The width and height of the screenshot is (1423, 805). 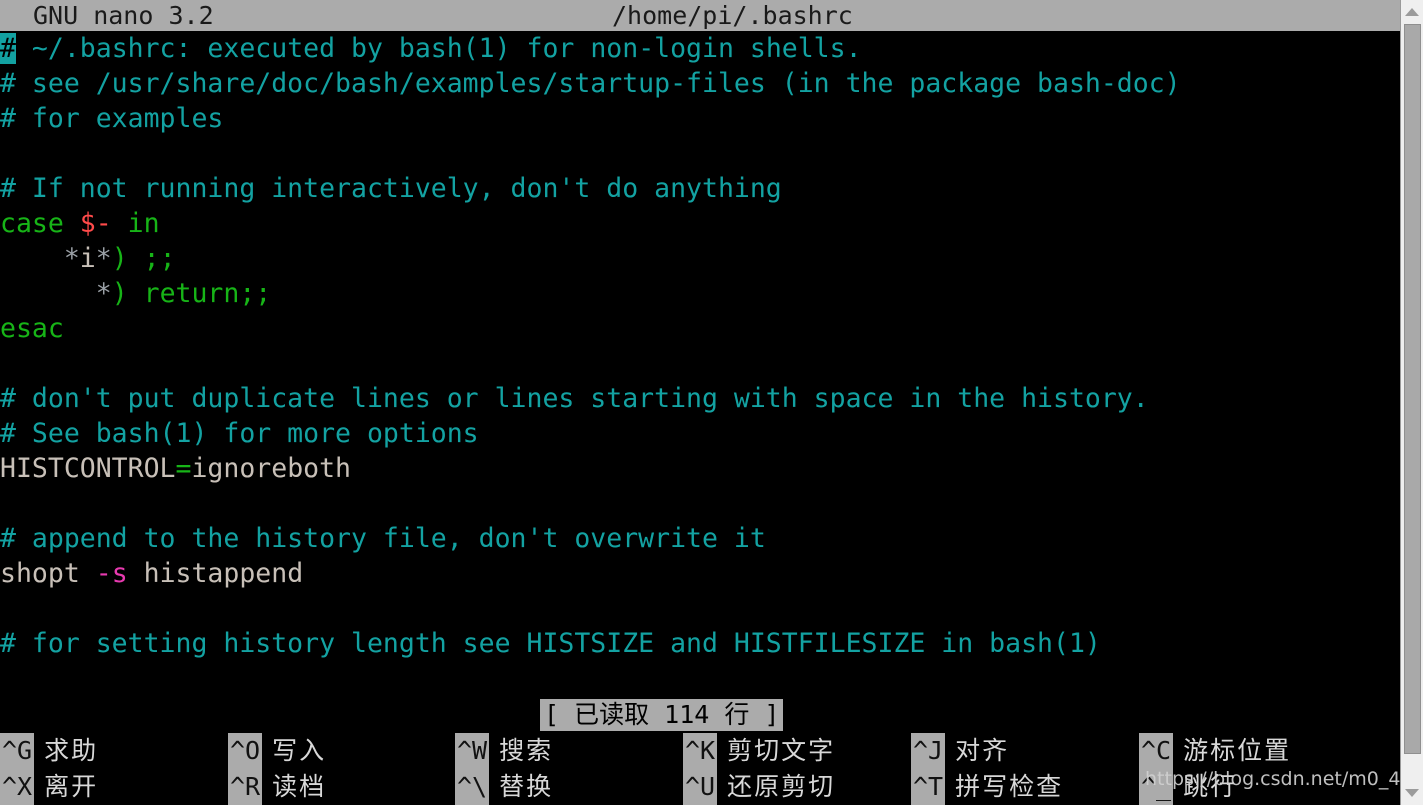 I want to click on code-token: histappend, so click(x=215, y=573).